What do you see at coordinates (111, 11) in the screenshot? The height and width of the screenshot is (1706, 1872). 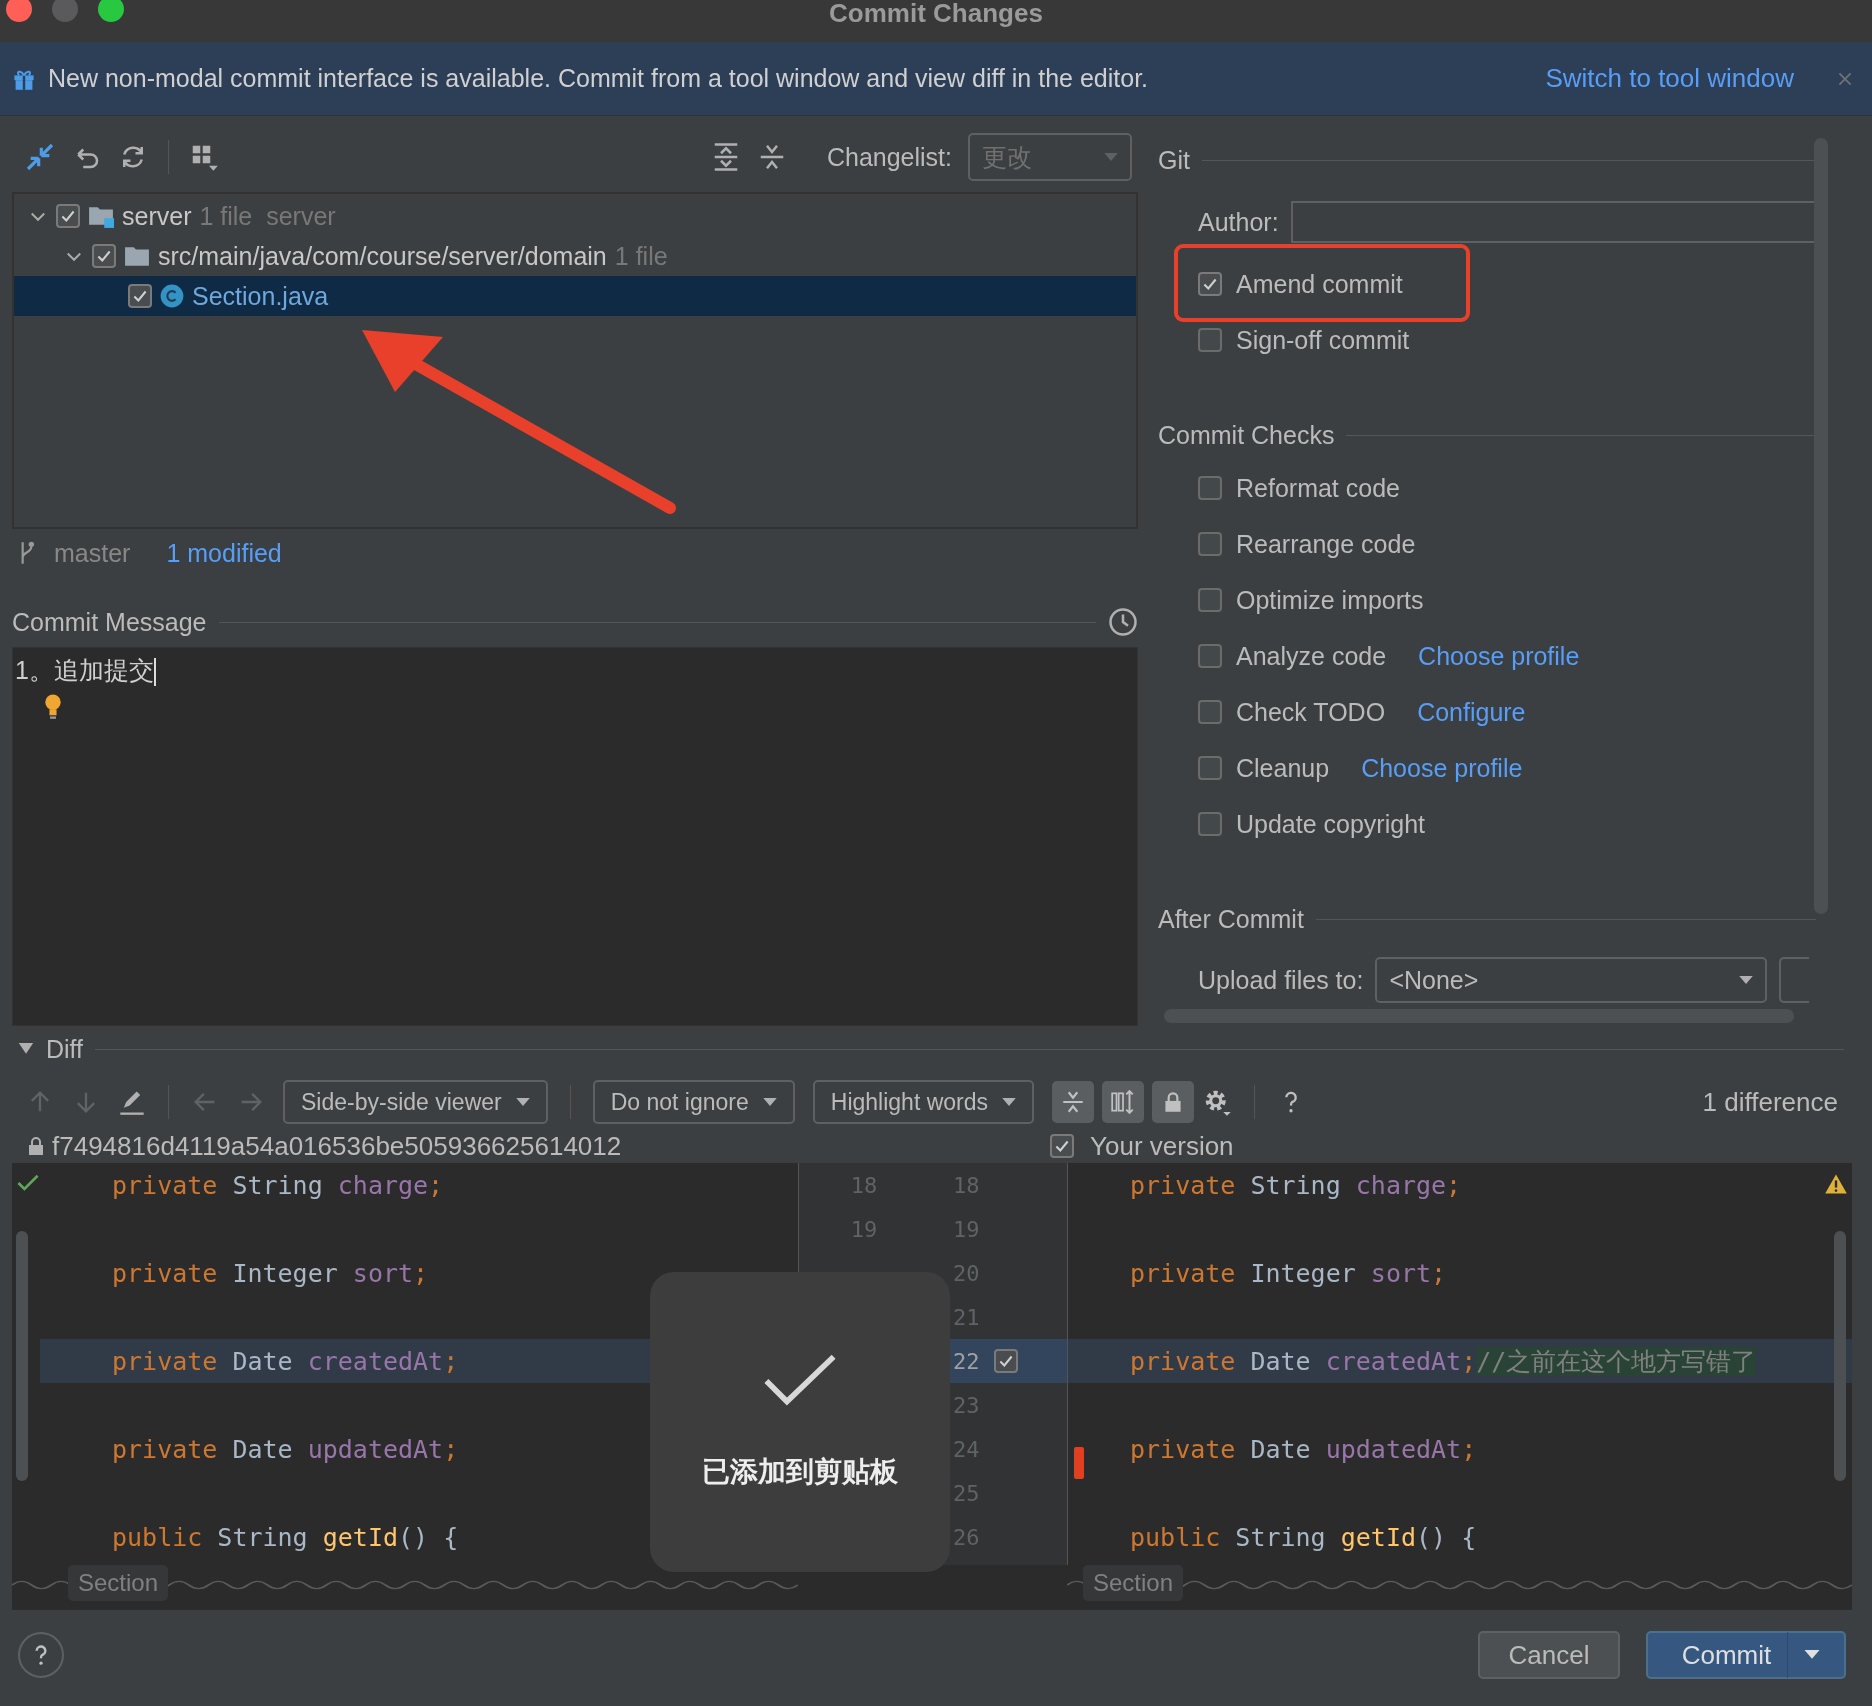 I see `maximize-button` at bounding box center [111, 11].